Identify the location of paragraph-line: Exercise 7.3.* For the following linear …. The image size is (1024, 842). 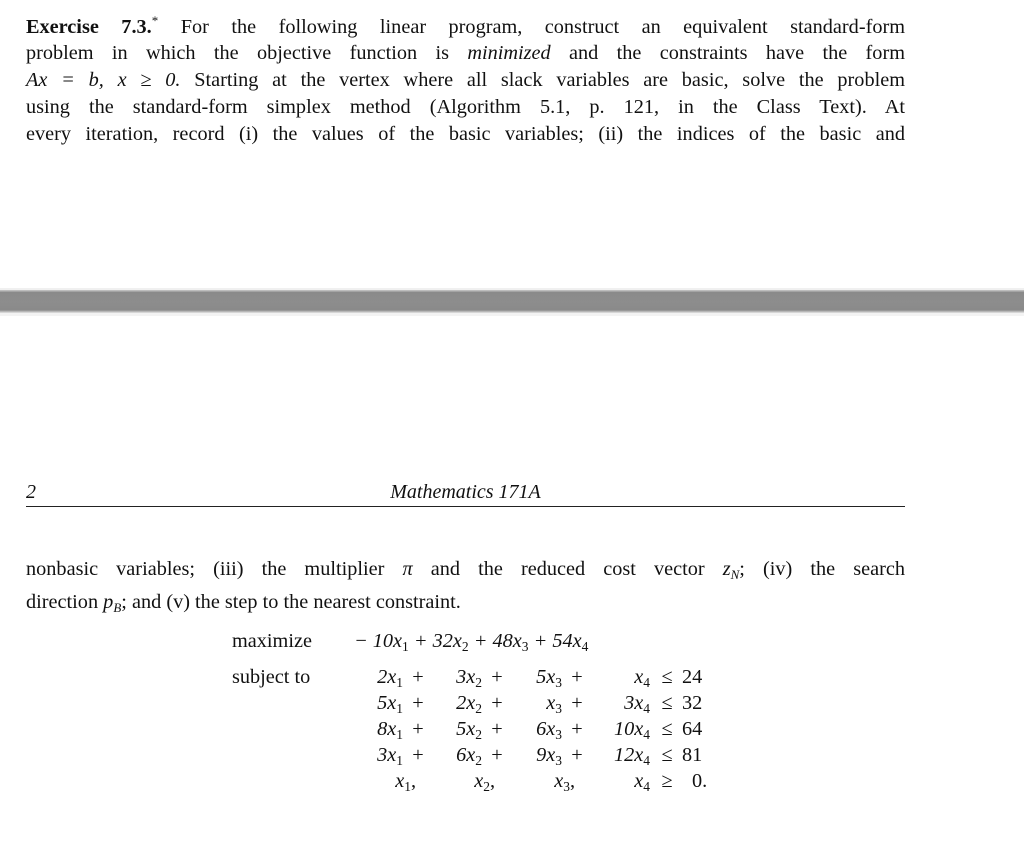
(465, 24).